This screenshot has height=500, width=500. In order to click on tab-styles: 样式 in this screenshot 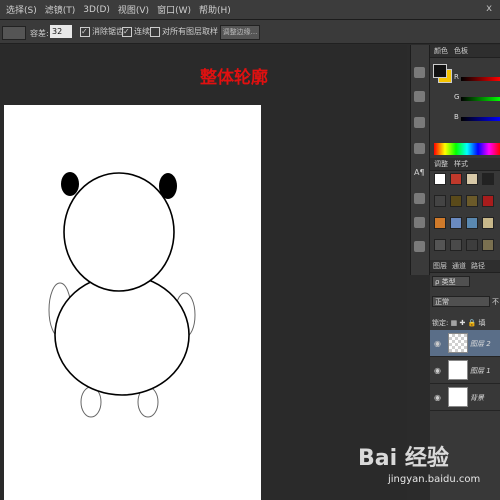, I will do `click(461, 164)`.